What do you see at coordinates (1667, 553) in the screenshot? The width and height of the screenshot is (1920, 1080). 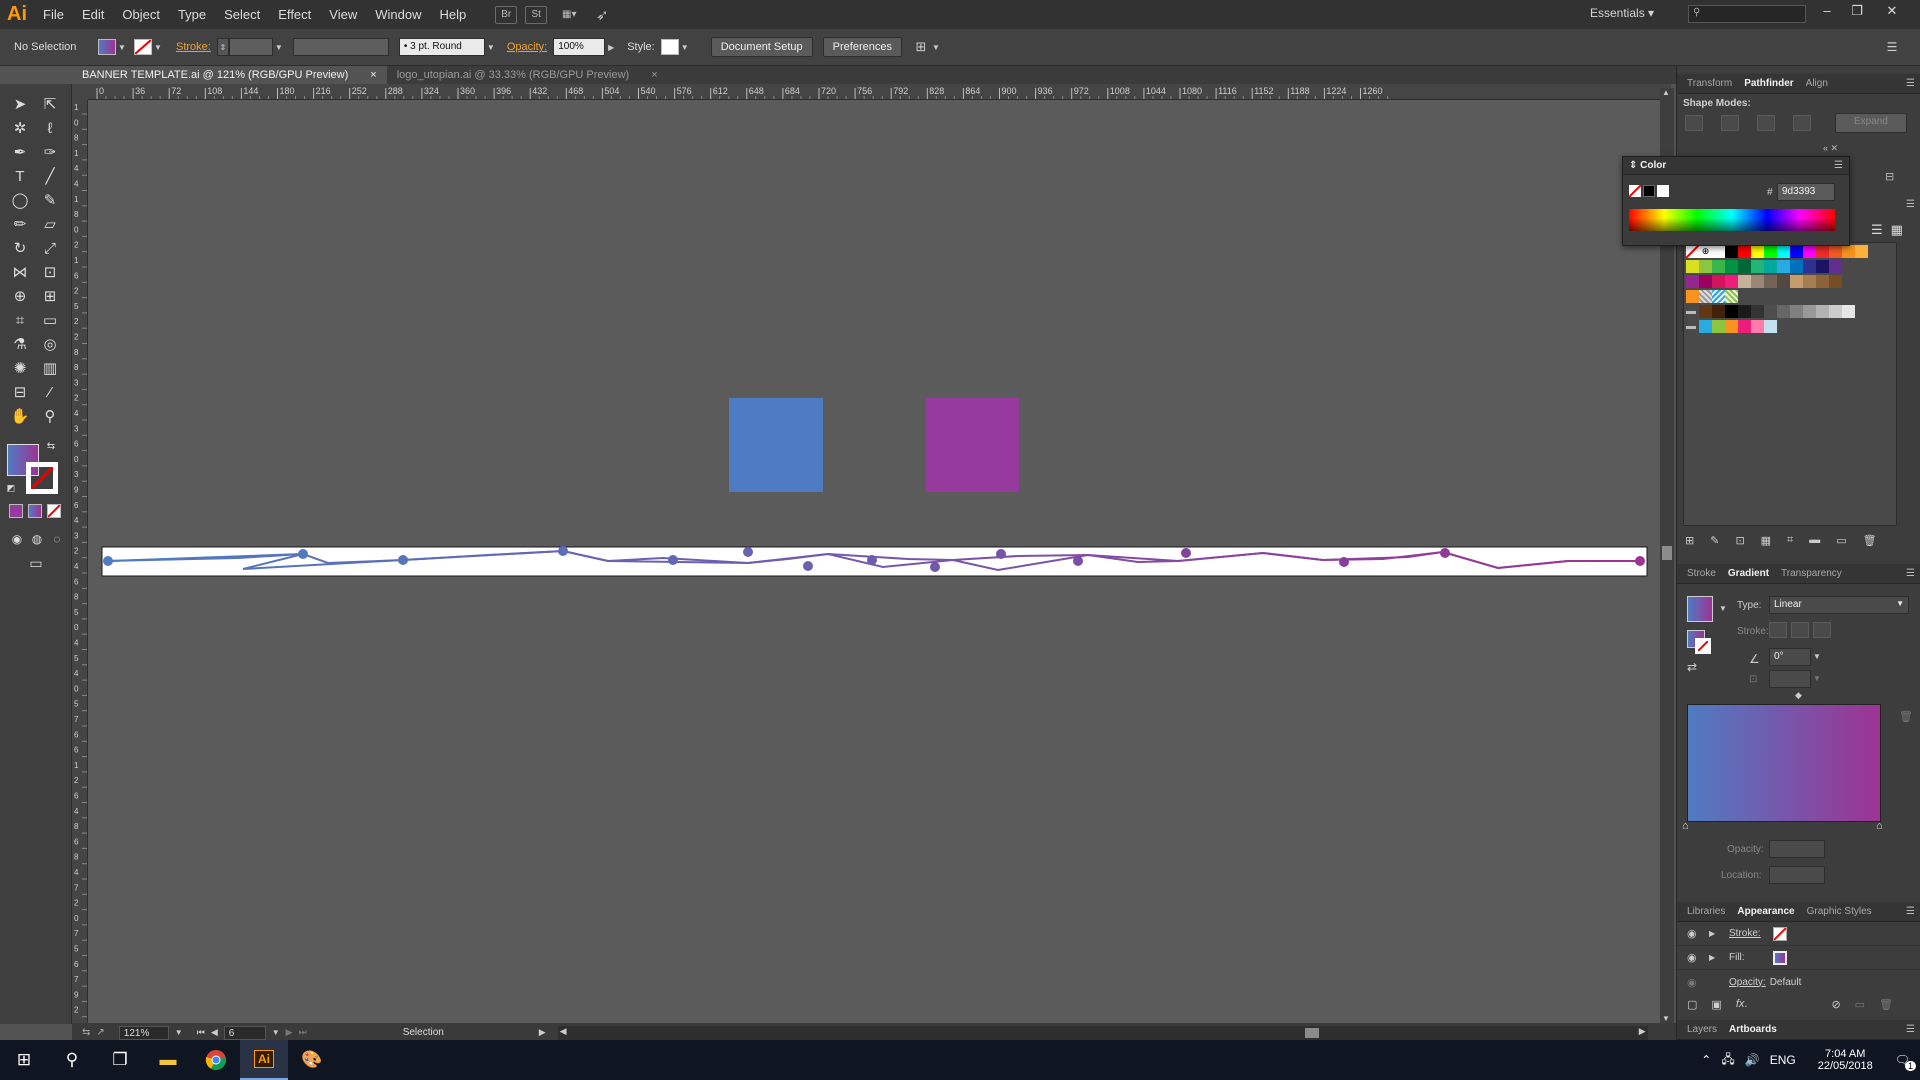 I see `vertical-scroll-thumb` at bounding box center [1667, 553].